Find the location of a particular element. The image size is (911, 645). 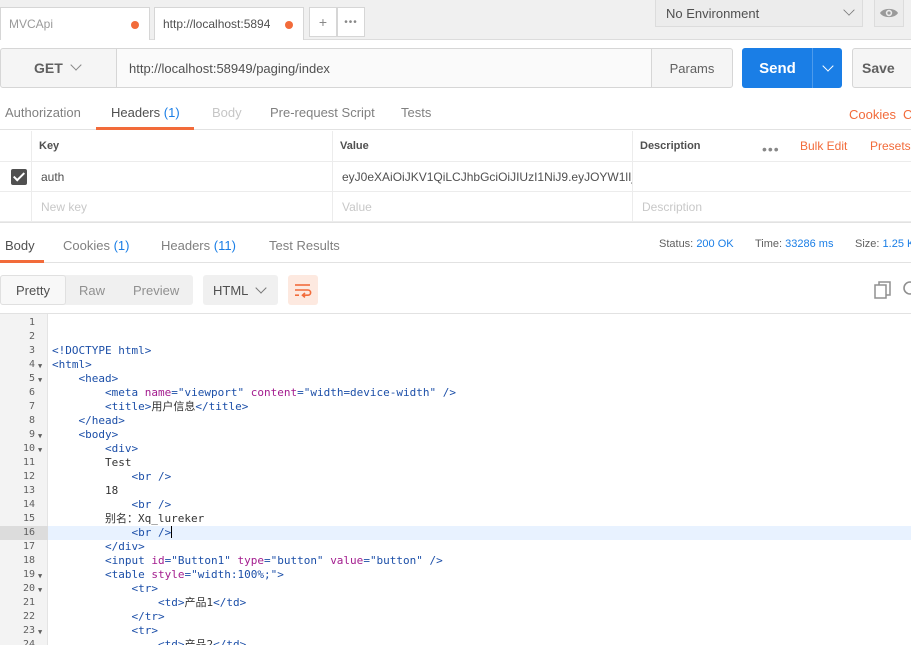

code-line: 23 ▼ <tr> is located at coordinates (455, 631).